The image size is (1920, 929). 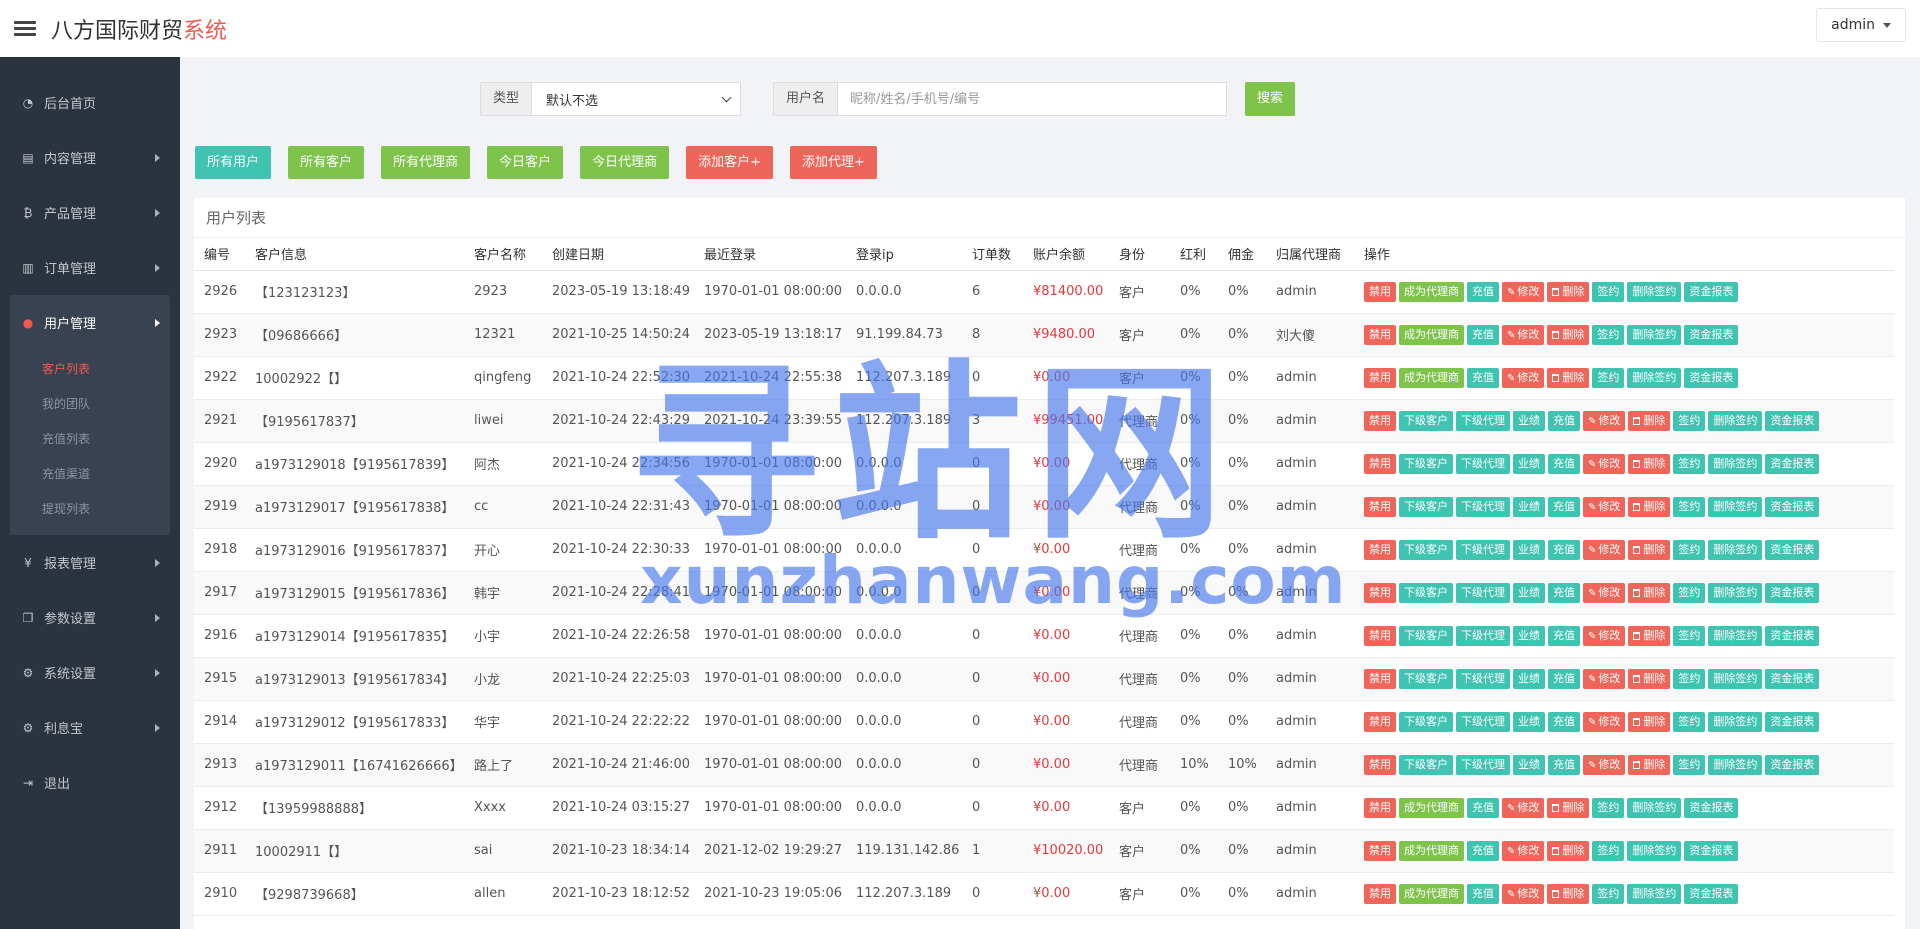 What do you see at coordinates (90, 102) in the screenshot?
I see `sidebar-item-0: ◔ 后台首页` at bounding box center [90, 102].